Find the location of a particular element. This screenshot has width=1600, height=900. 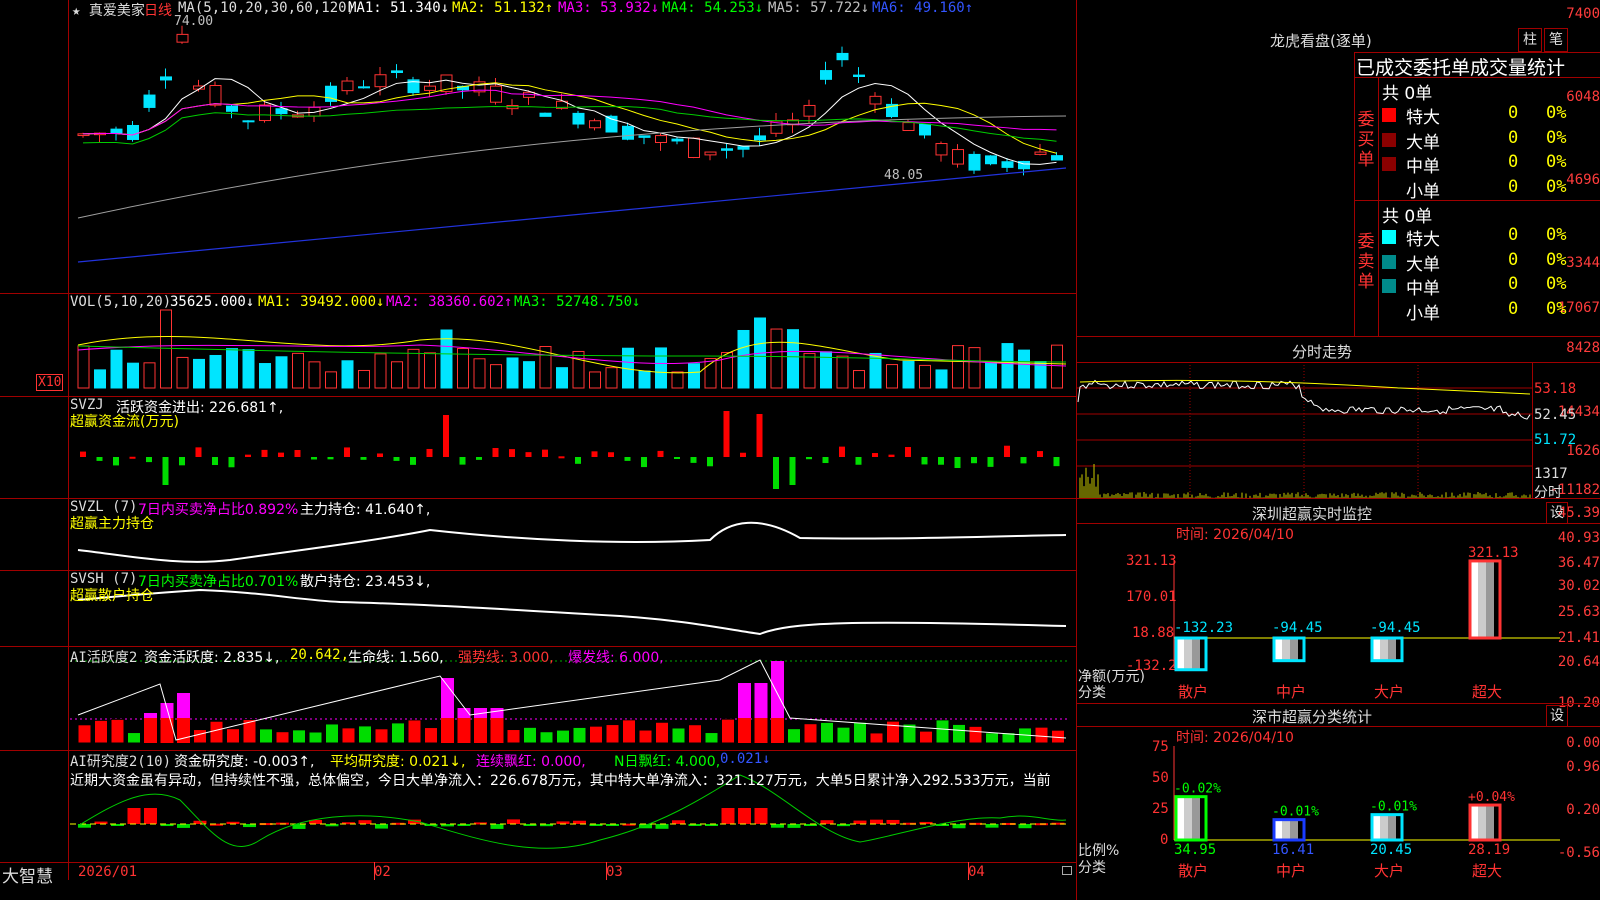

category-label: 散户 is located at coordinates (1193, 871).